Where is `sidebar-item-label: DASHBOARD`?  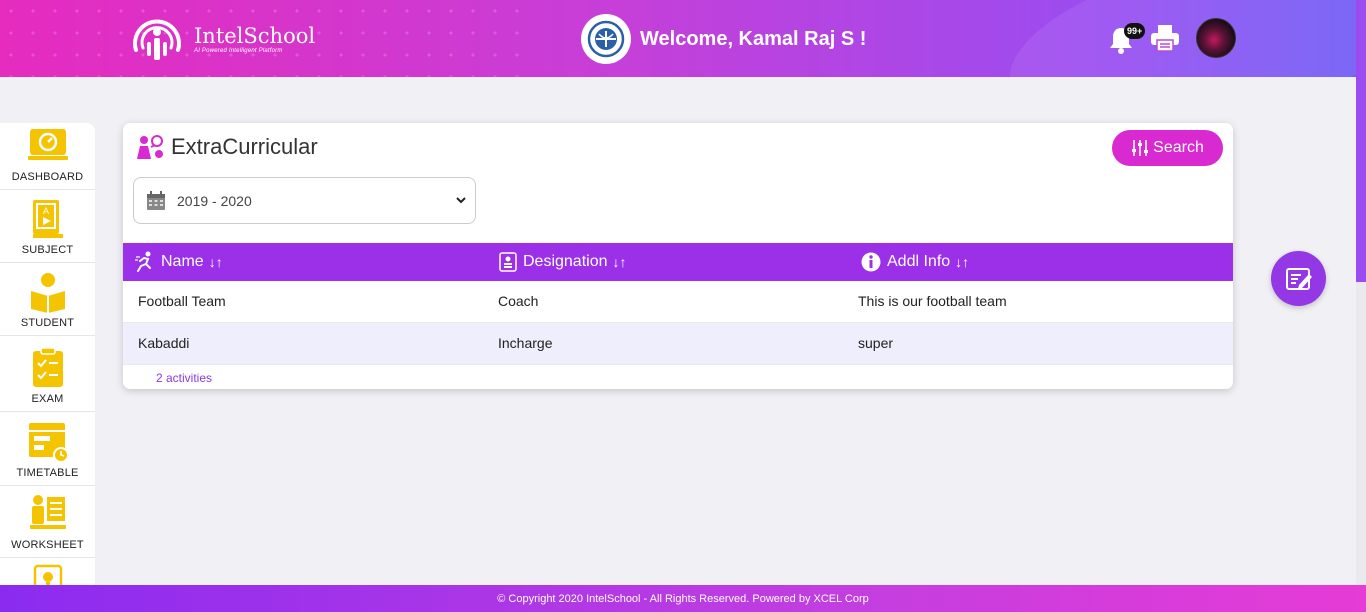
sidebar-item-label: DASHBOARD is located at coordinates (47, 177).